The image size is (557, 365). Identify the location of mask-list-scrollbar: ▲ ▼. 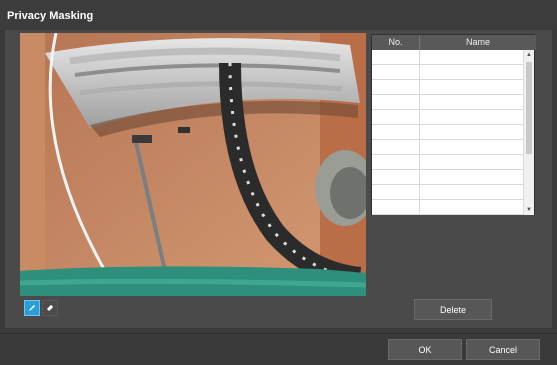
(528, 132).